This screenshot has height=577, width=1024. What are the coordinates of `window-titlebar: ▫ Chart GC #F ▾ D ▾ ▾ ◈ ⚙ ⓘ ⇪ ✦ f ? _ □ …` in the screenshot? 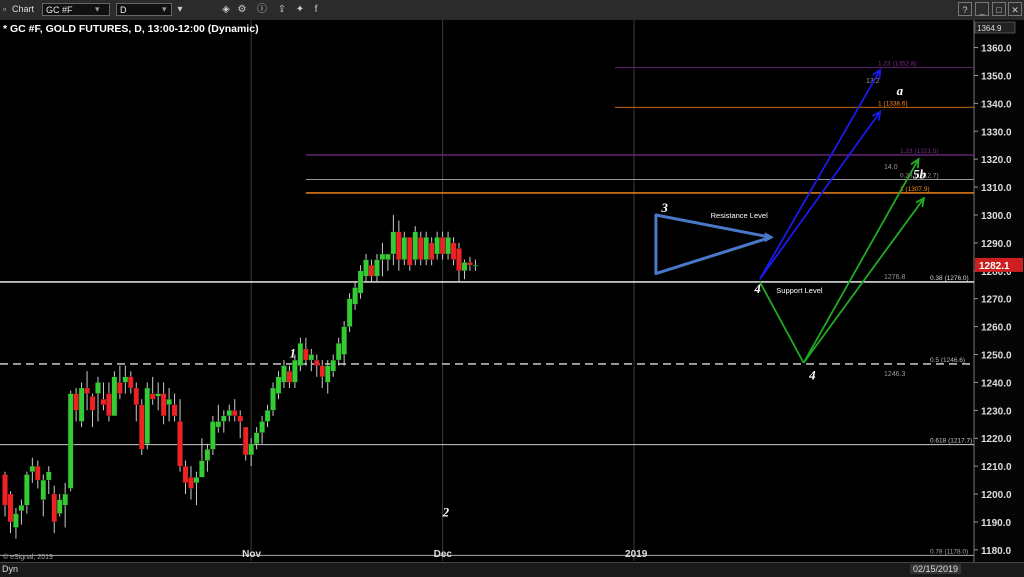 It's located at (512, 10).